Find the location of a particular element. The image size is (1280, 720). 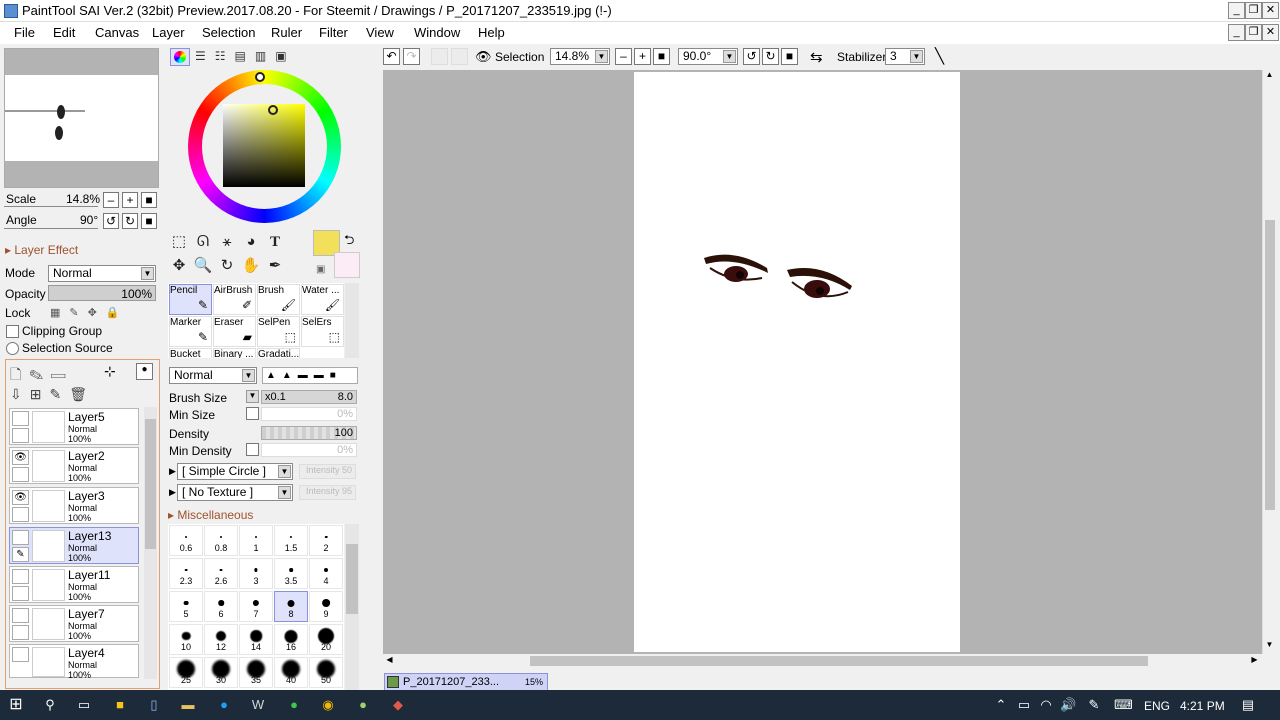

size-preset: 2.6 is located at coordinates (221, 573).